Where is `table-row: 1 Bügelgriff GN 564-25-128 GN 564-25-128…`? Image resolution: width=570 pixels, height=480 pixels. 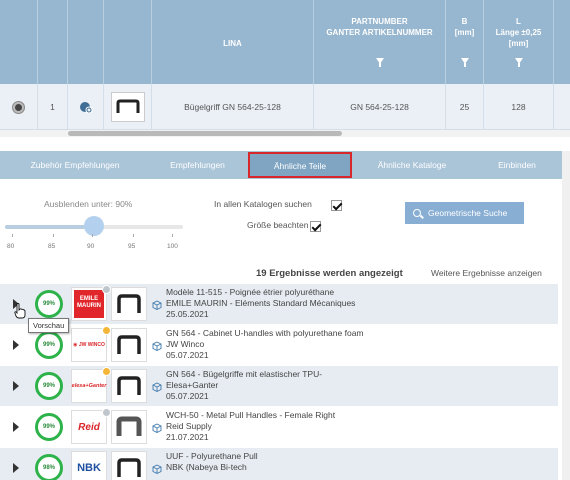 table-row: 1 Bügelgriff GN 564-25-128 GN 564-25-128… is located at coordinates (285, 107).